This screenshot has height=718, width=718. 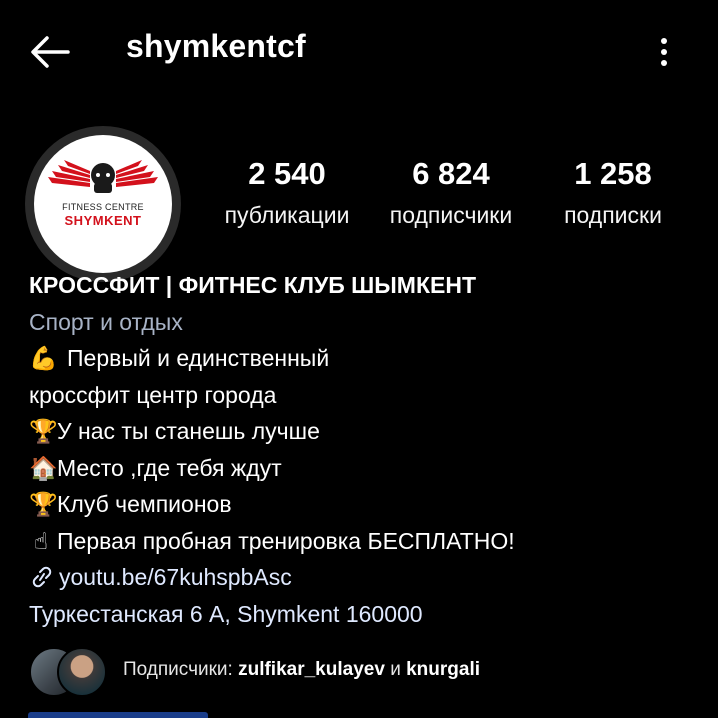 What do you see at coordinates (103, 176) in the screenshot?
I see `winged-athlete-logo-icon` at bounding box center [103, 176].